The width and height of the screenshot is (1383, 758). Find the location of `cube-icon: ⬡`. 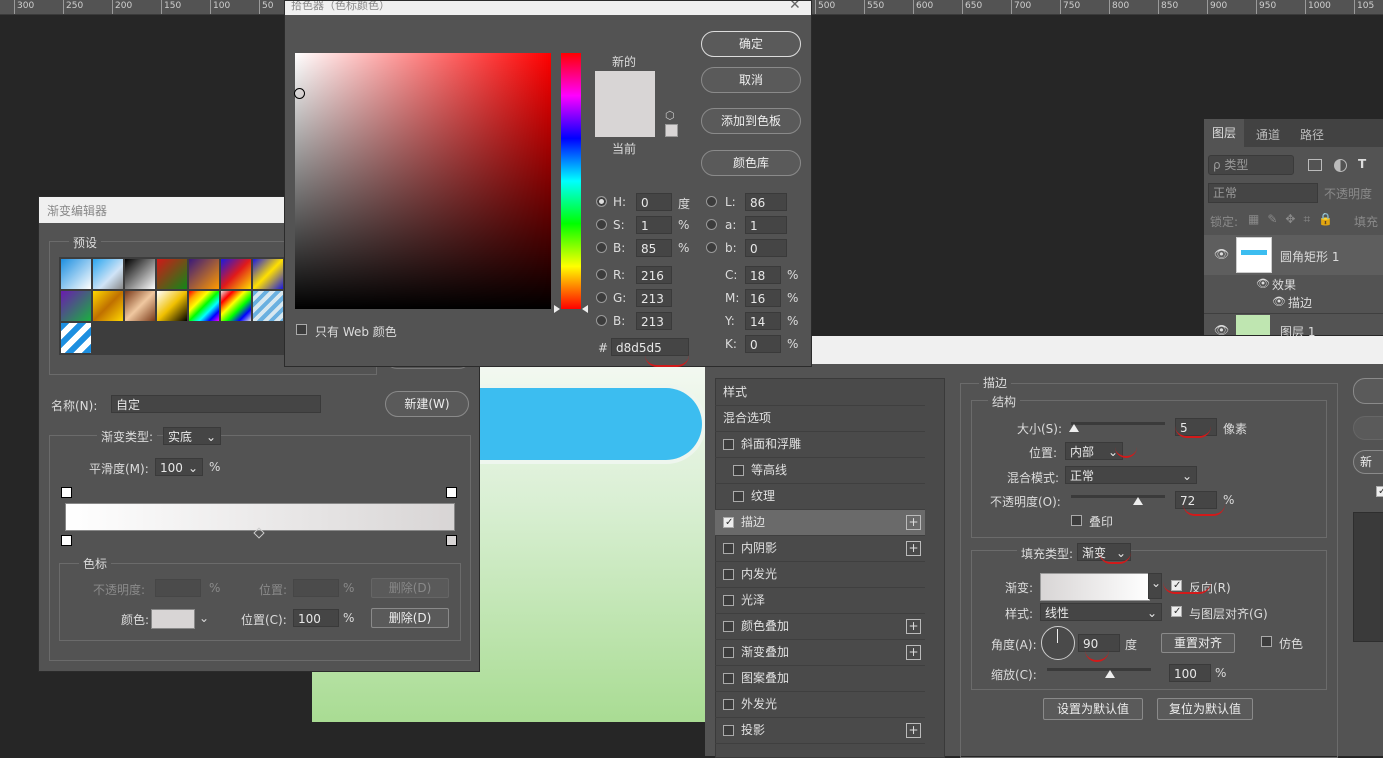

cube-icon: ⬡ is located at coordinates (670, 115).